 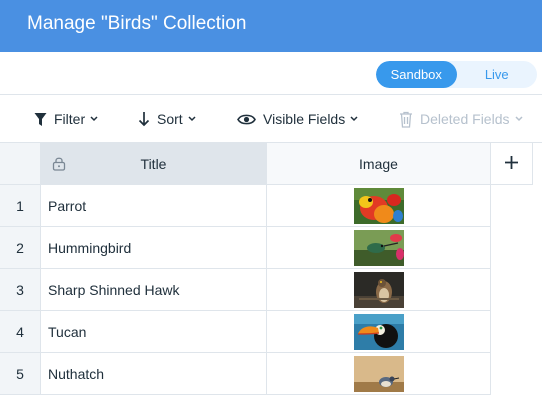 I want to click on row-number: 2, so click(x=20, y=248).